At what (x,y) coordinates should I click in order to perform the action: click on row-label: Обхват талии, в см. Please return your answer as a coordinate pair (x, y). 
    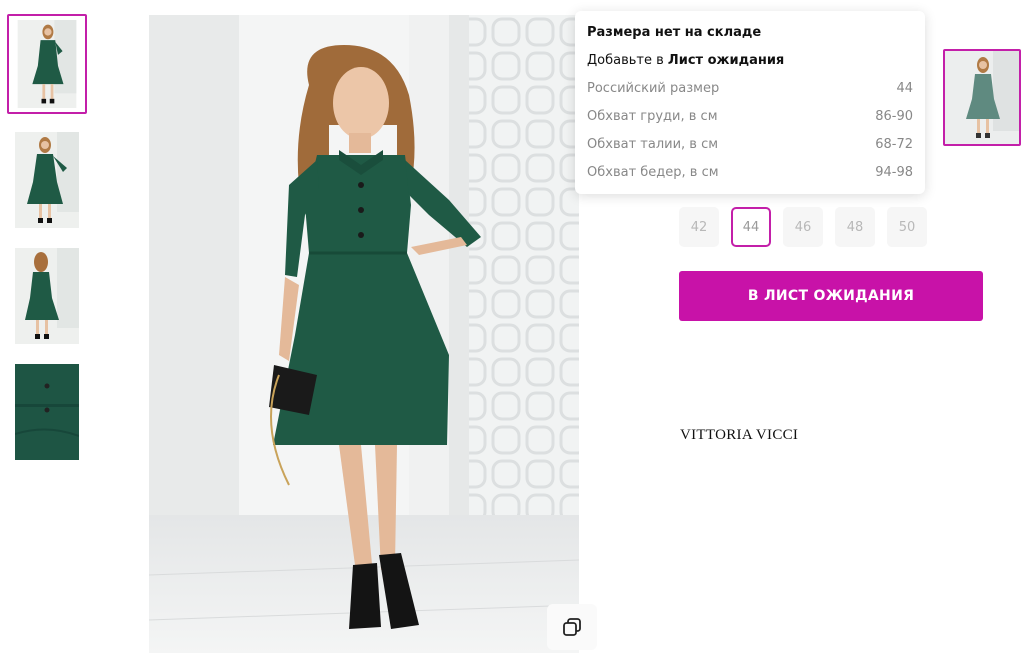
    Looking at the image, I should click on (653, 144).